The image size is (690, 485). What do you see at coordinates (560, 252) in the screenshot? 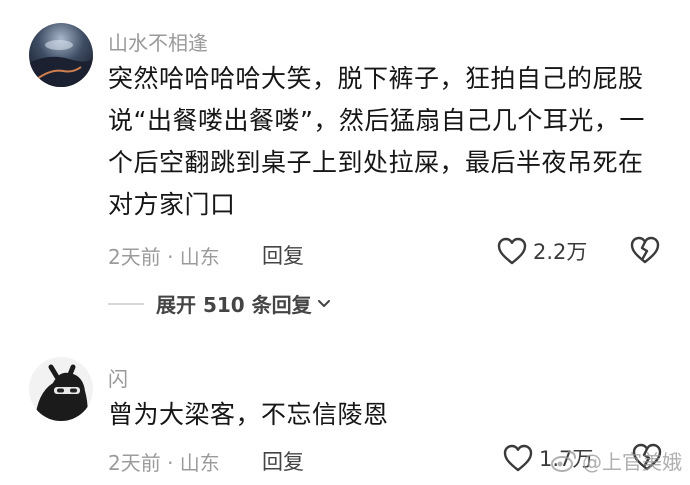
I see `like-count: 2.2万` at bounding box center [560, 252].